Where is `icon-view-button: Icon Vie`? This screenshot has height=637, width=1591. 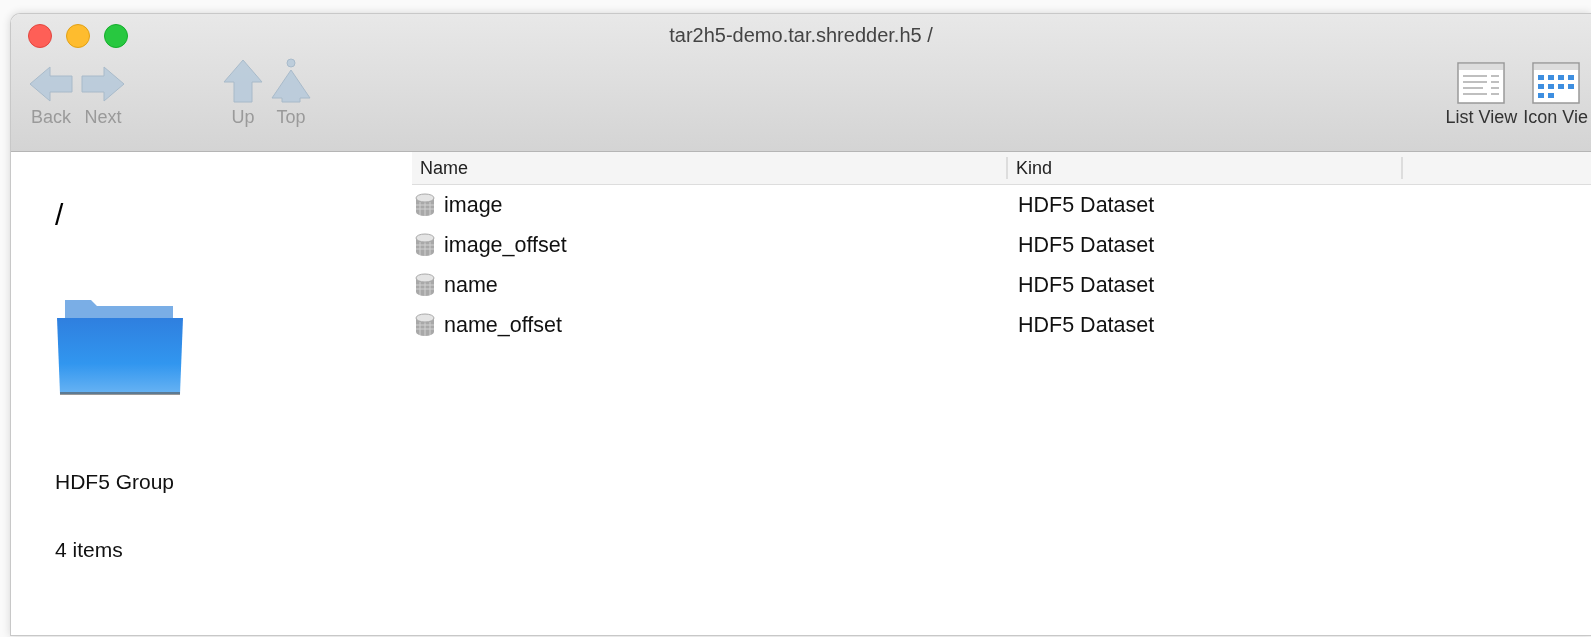 icon-view-button: Icon Vie is located at coordinates (1555, 93).